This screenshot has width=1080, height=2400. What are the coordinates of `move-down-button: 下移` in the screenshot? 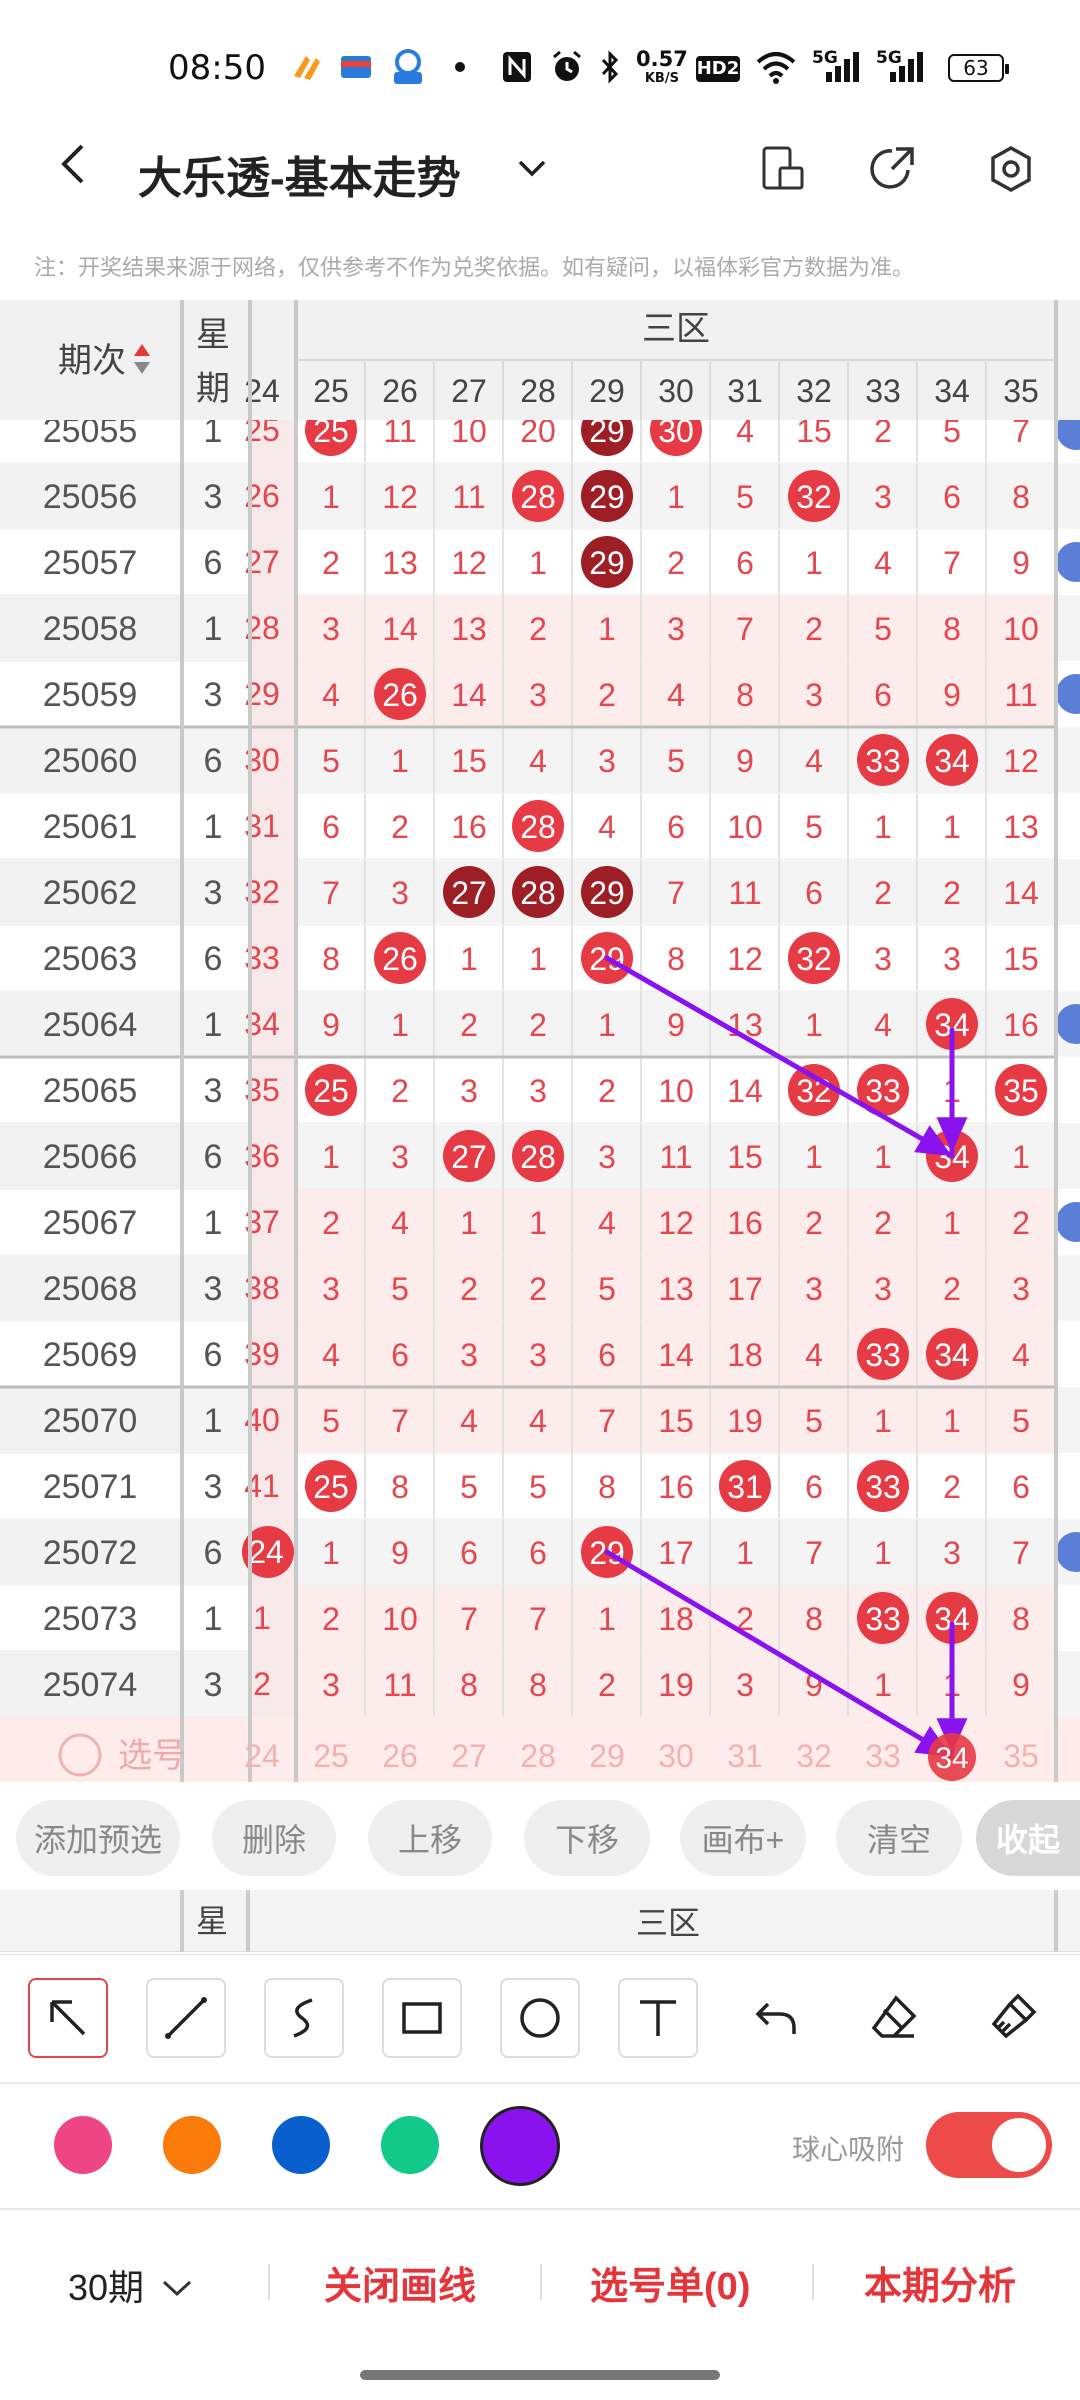 It's located at (587, 1838).